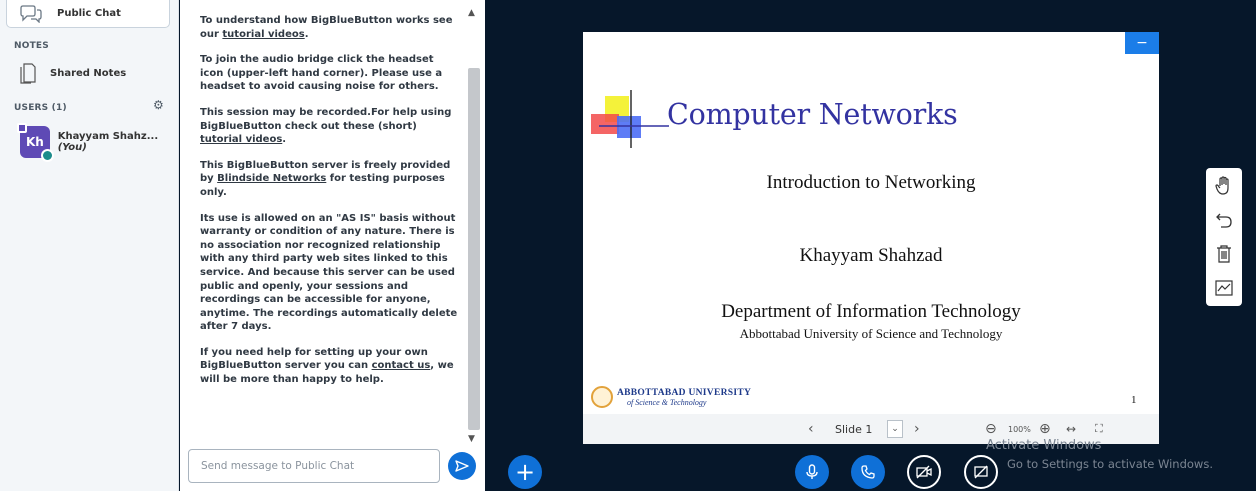 This screenshot has width=1256, height=491. I want to click on notes-icon, so click(28, 73).